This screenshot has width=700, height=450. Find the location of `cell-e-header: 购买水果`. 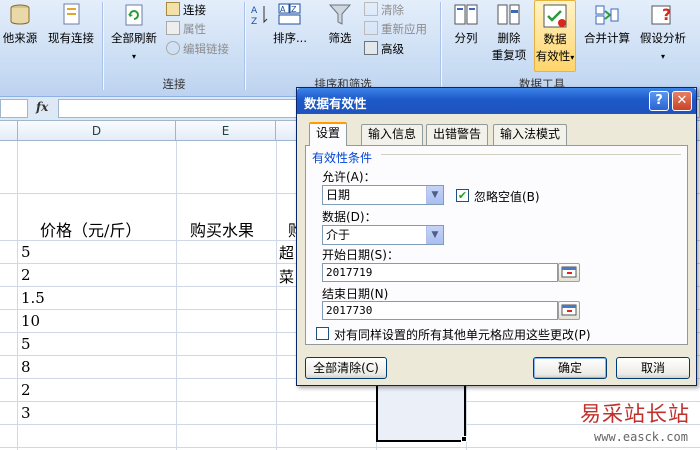

cell-e-header: 购买水果 is located at coordinates (222, 230).